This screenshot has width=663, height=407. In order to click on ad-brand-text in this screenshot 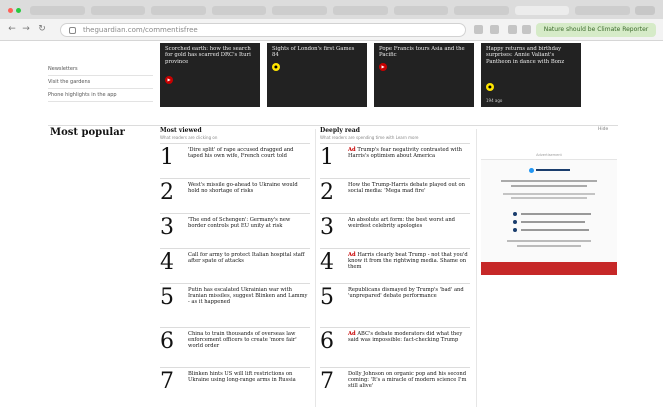, I will do `click(553, 170)`.